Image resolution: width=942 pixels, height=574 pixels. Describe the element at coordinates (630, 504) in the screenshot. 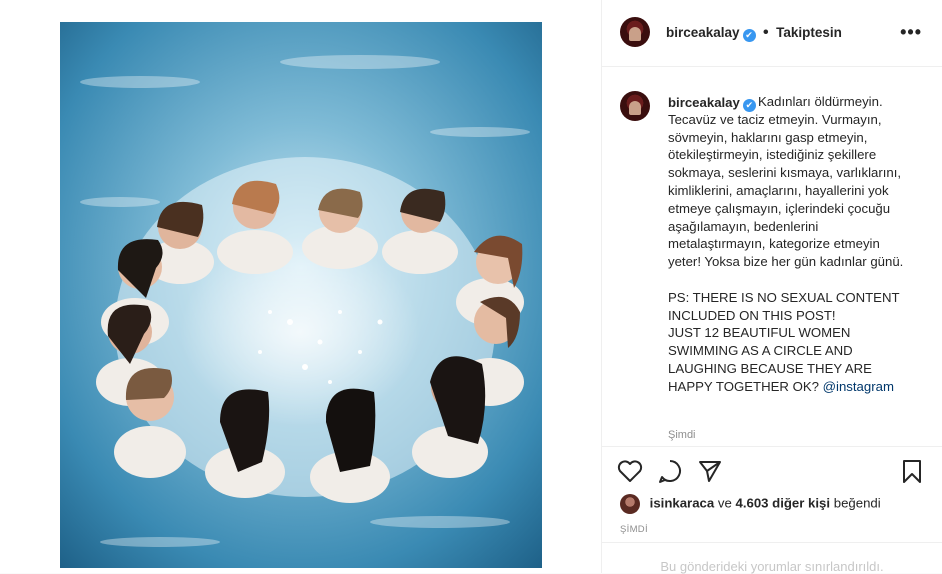

I see `liker-avatar` at that location.